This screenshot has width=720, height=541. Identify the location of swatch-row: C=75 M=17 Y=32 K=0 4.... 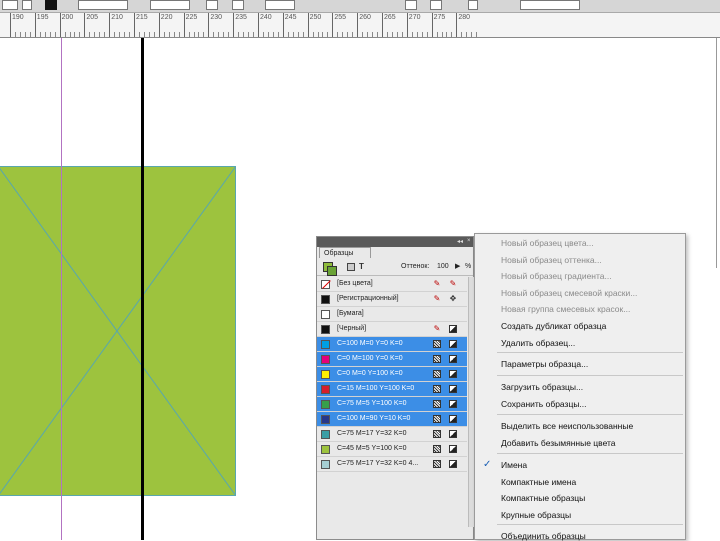
(392, 464).